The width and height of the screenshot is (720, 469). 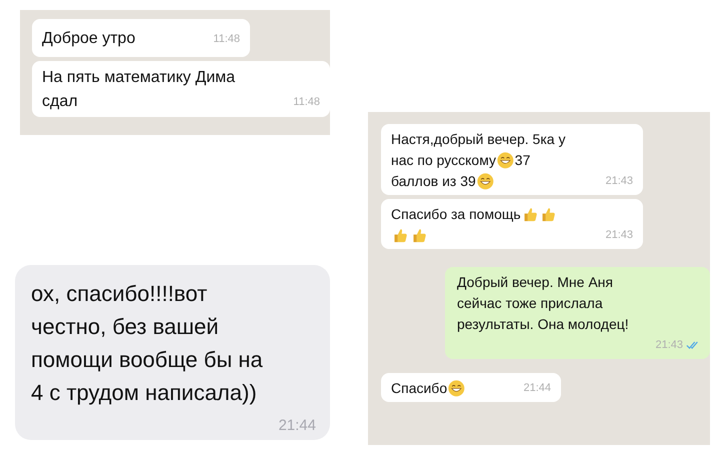 What do you see at coordinates (535, 282) in the screenshot?
I see `message-text: Добрый вечер. Мне Аня` at bounding box center [535, 282].